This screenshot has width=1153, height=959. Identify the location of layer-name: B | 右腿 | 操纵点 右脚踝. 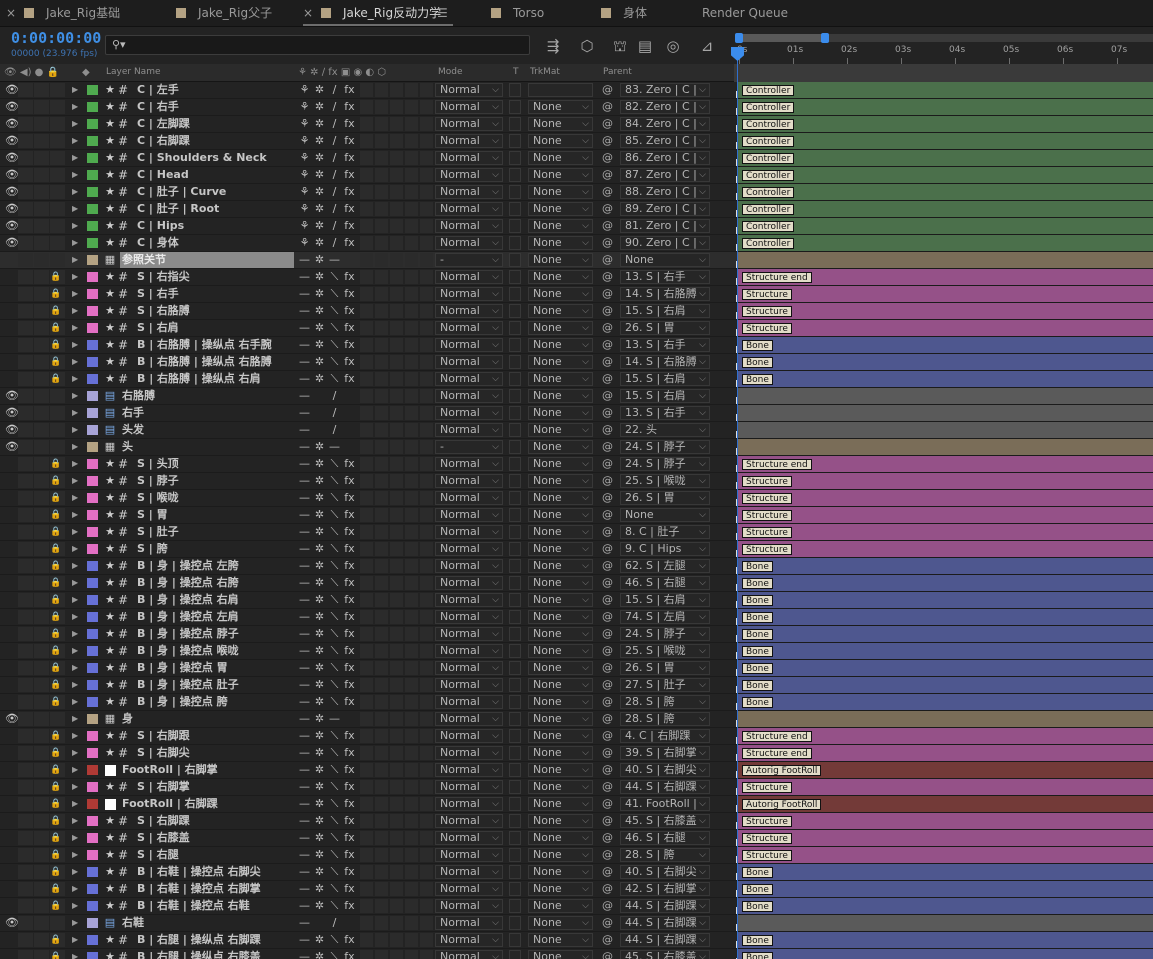
(224, 940).